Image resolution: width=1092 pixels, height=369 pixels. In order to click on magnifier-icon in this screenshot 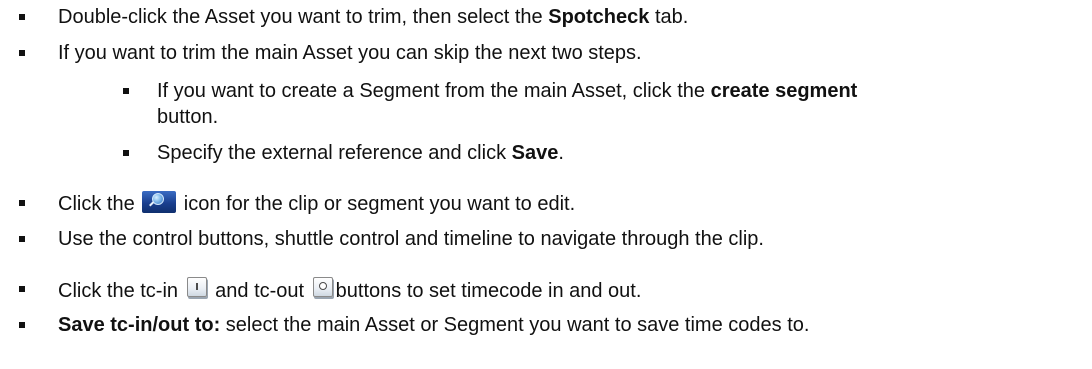, I will do `click(159, 202)`.